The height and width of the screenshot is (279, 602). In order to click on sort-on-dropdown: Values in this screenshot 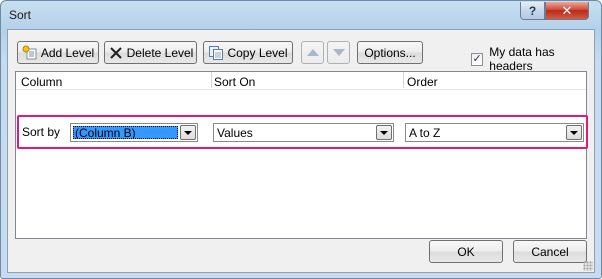, I will do `click(303, 132)`.